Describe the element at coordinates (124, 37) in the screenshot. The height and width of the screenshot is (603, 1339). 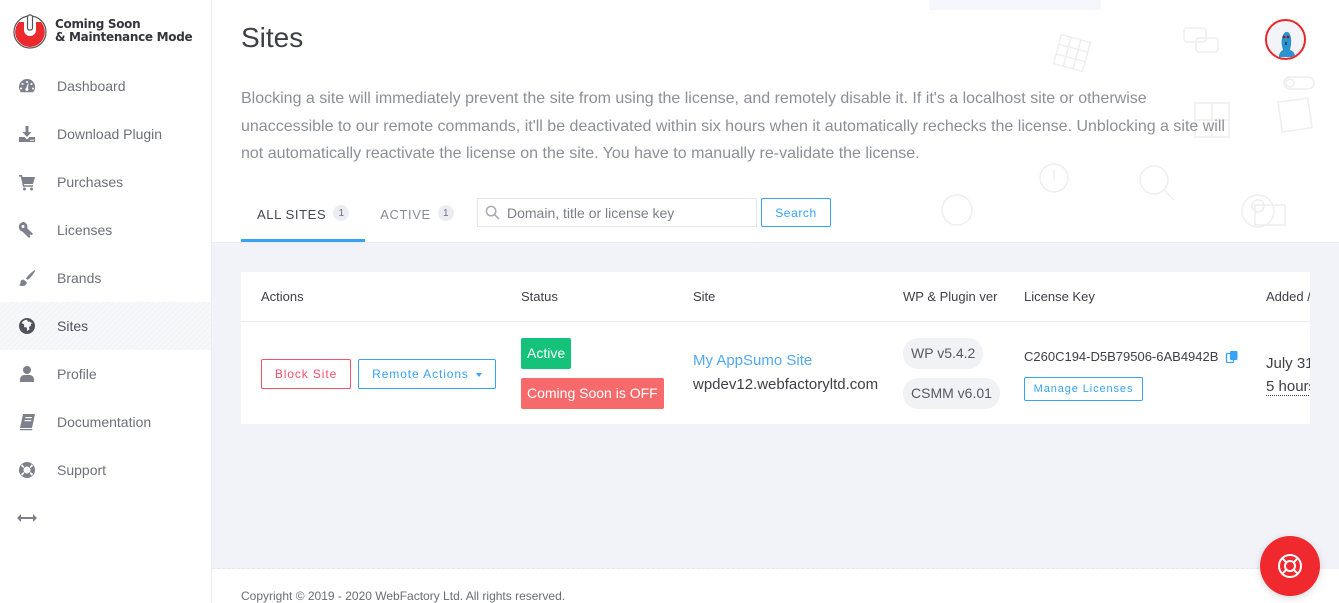
I see `brand-line2: & Maintenance Mode` at that location.